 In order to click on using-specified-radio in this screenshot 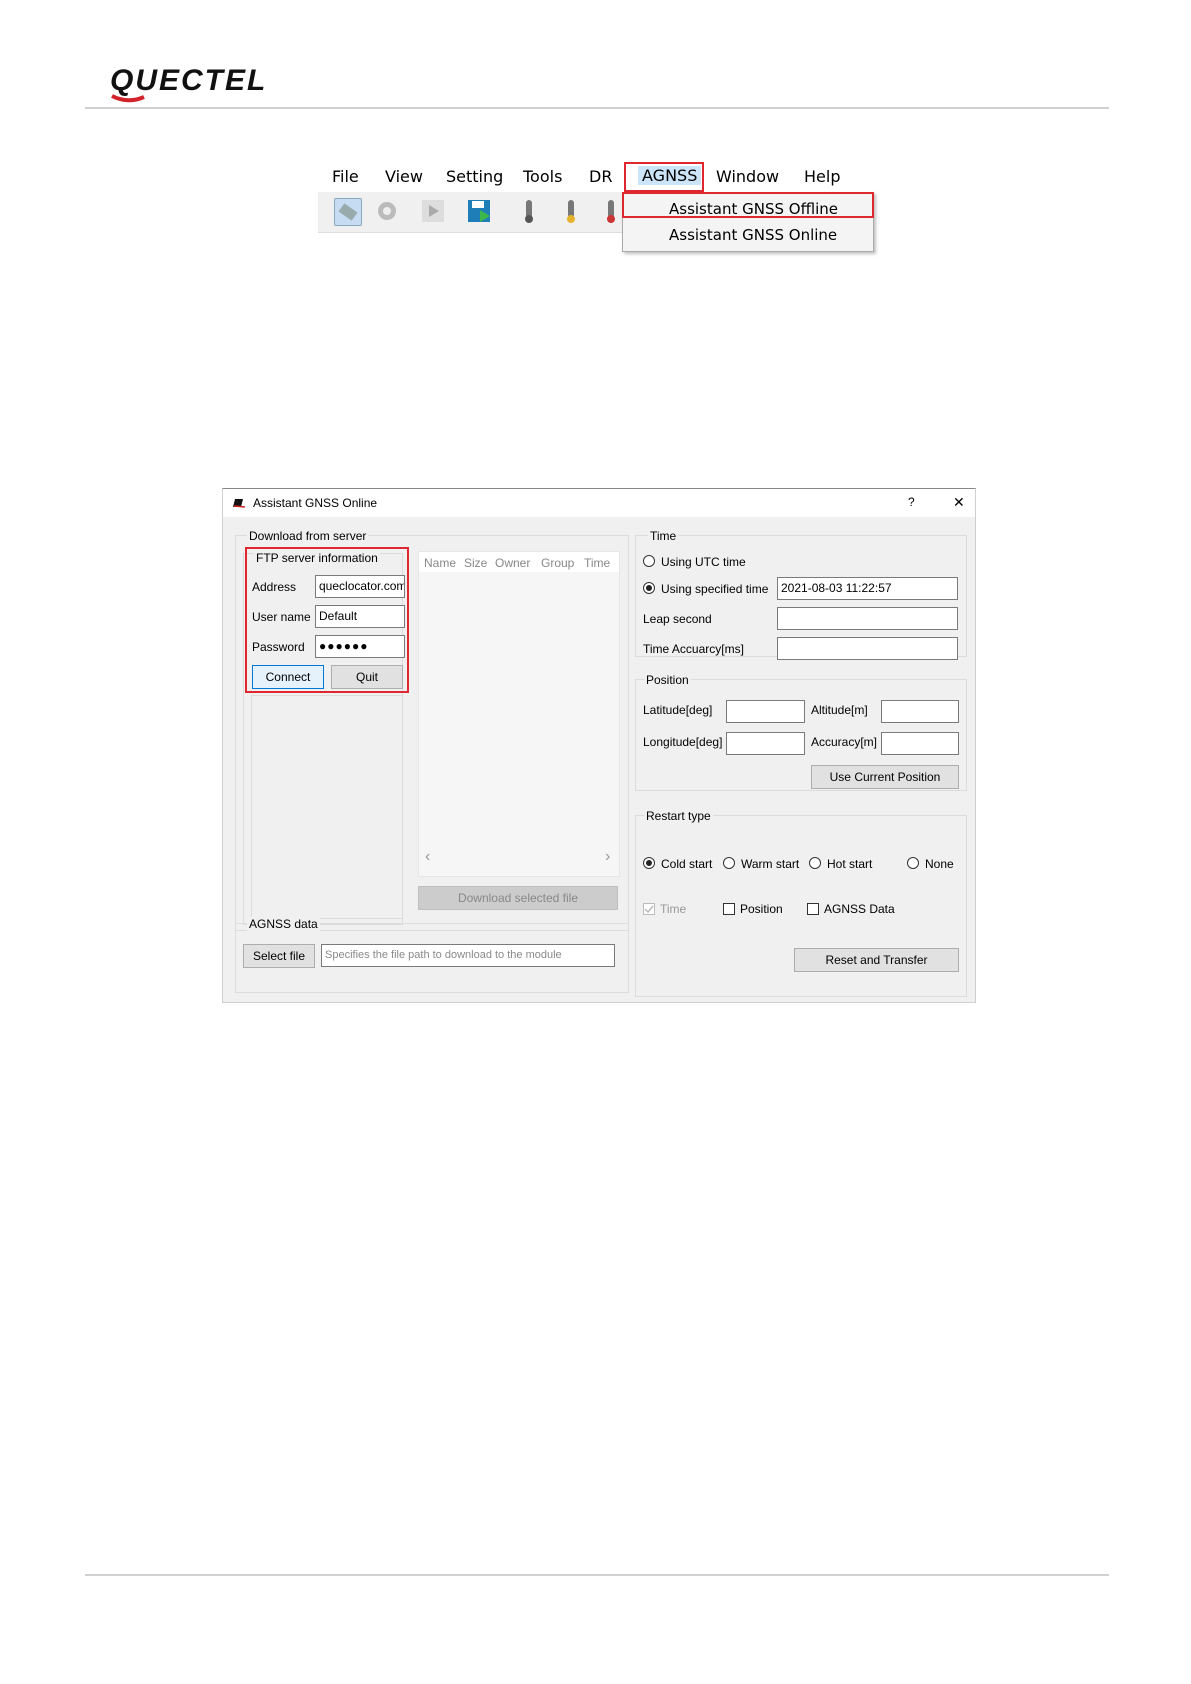, I will do `click(649, 588)`.